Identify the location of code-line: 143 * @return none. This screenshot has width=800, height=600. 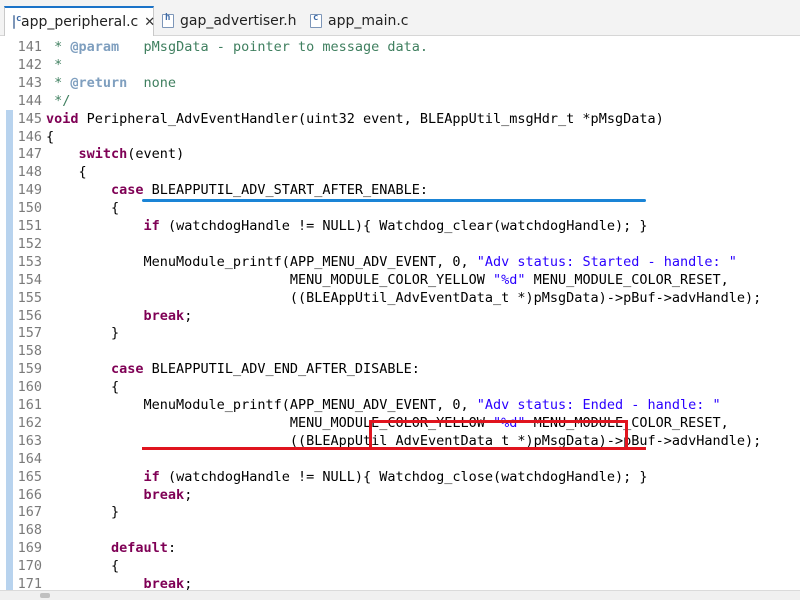
(400, 83).